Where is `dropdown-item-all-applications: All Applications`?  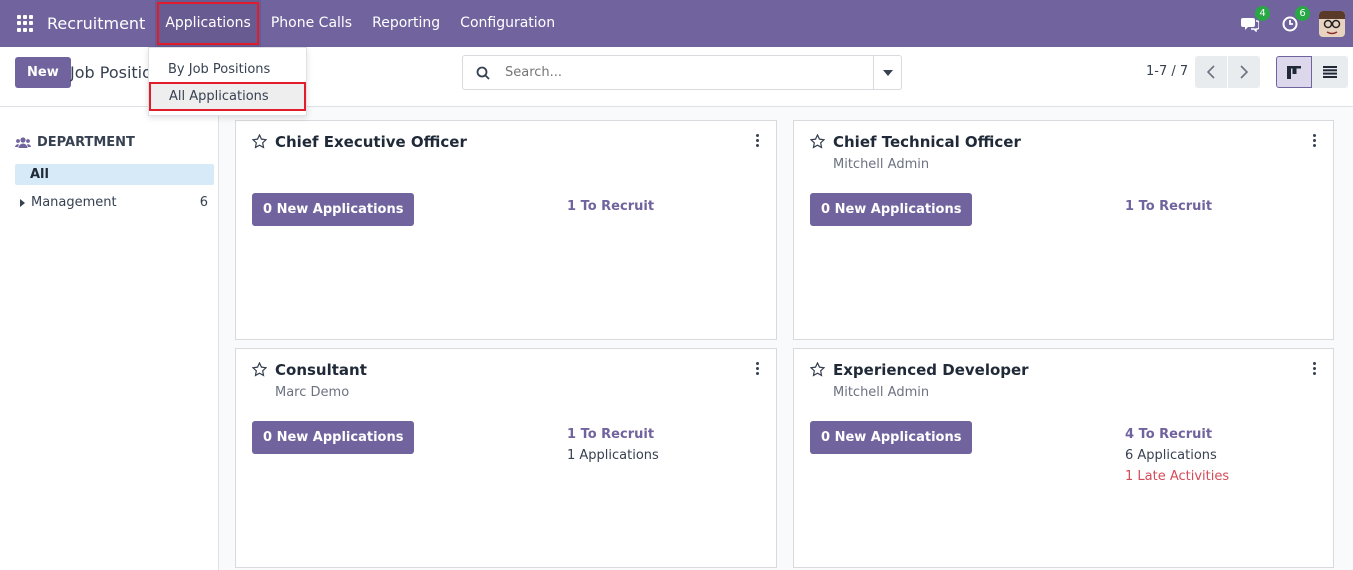 dropdown-item-all-applications: All Applications is located at coordinates (227, 96).